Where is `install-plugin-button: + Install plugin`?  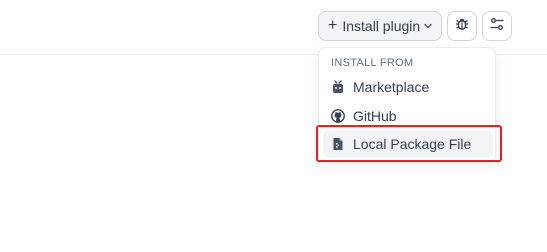
install-plugin-button: + Install plugin is located at coordinates (380, 26).